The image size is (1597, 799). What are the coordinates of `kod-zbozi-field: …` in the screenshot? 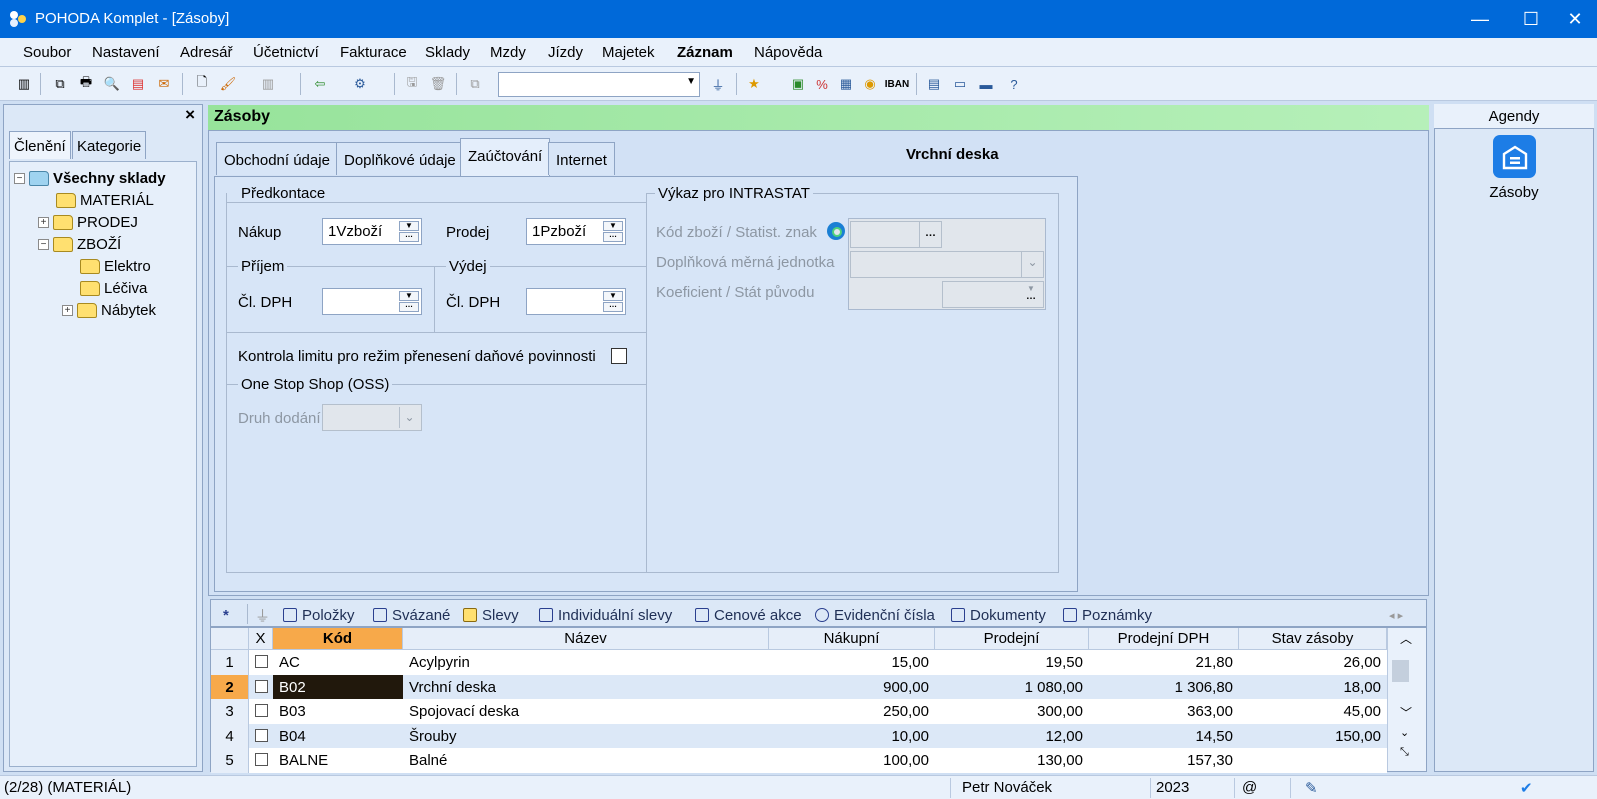 It's located at (896, 234).